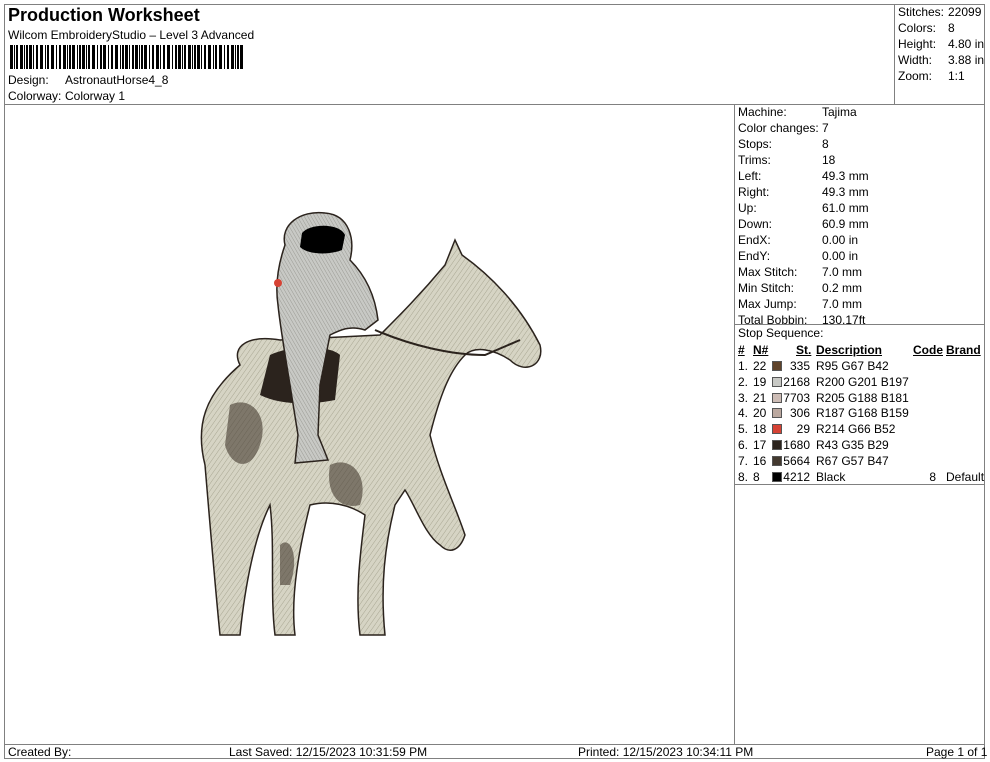 Image resolution: width=990 pixels, height=762 pixels. Describe the element at coordinates (928, 350) in the screenshot. I see `col-header-code: Code` at that location.